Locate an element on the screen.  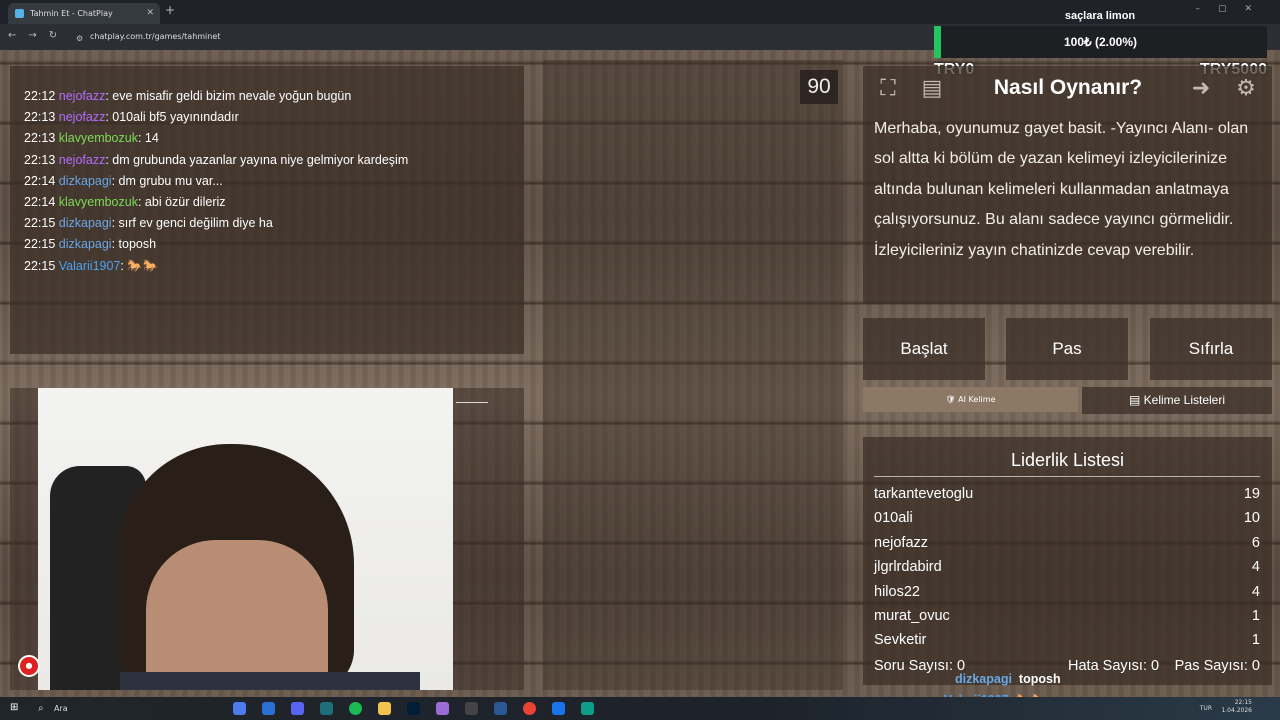
leaderboard-row: jlgrlrdabird 4 is located at coordinates (1067, 567).